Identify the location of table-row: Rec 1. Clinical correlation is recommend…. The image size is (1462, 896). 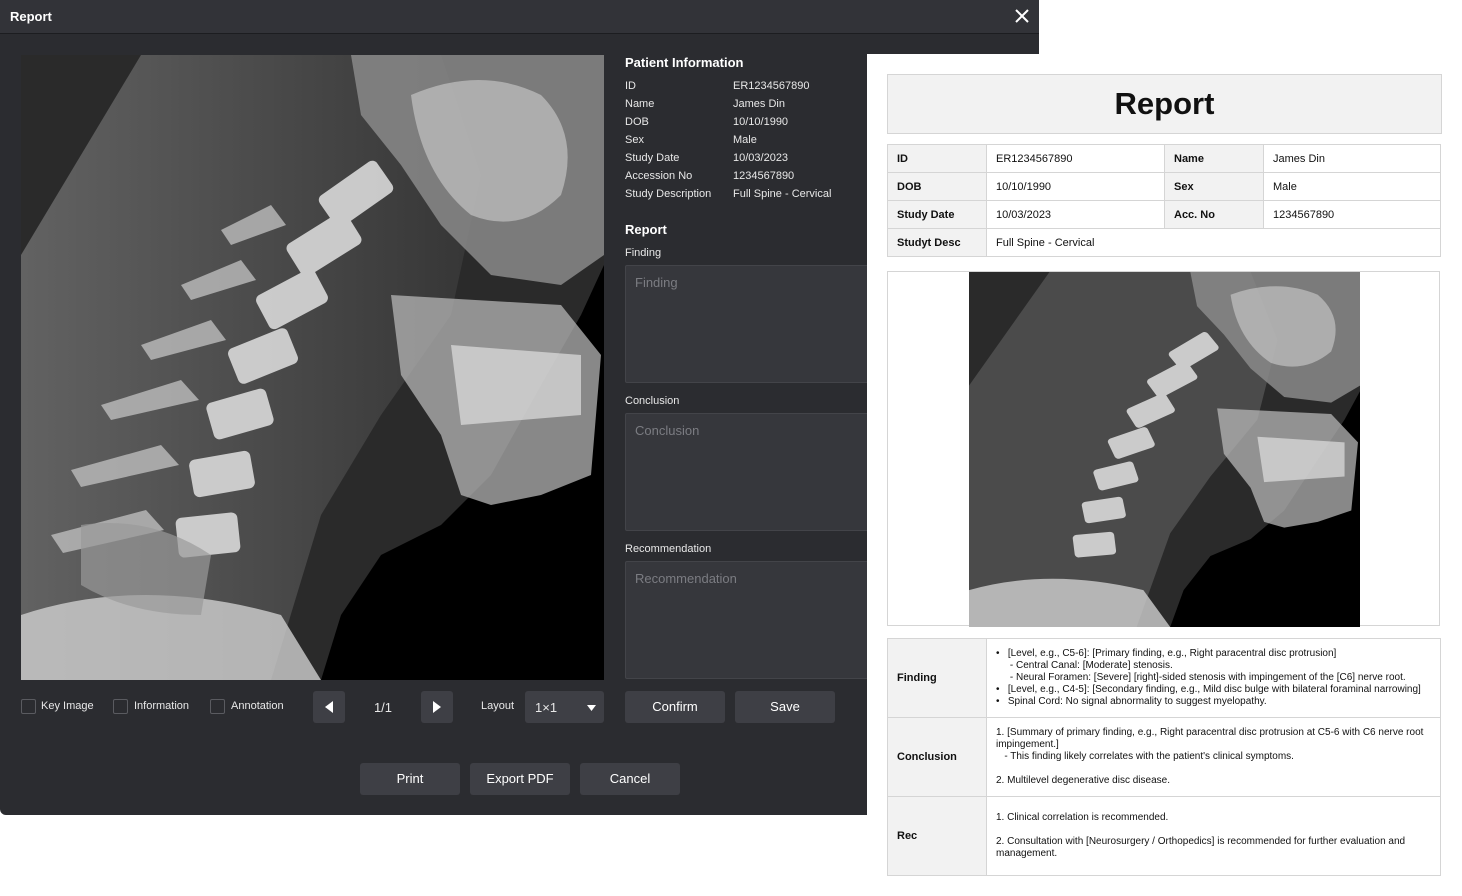
(1164, 836).